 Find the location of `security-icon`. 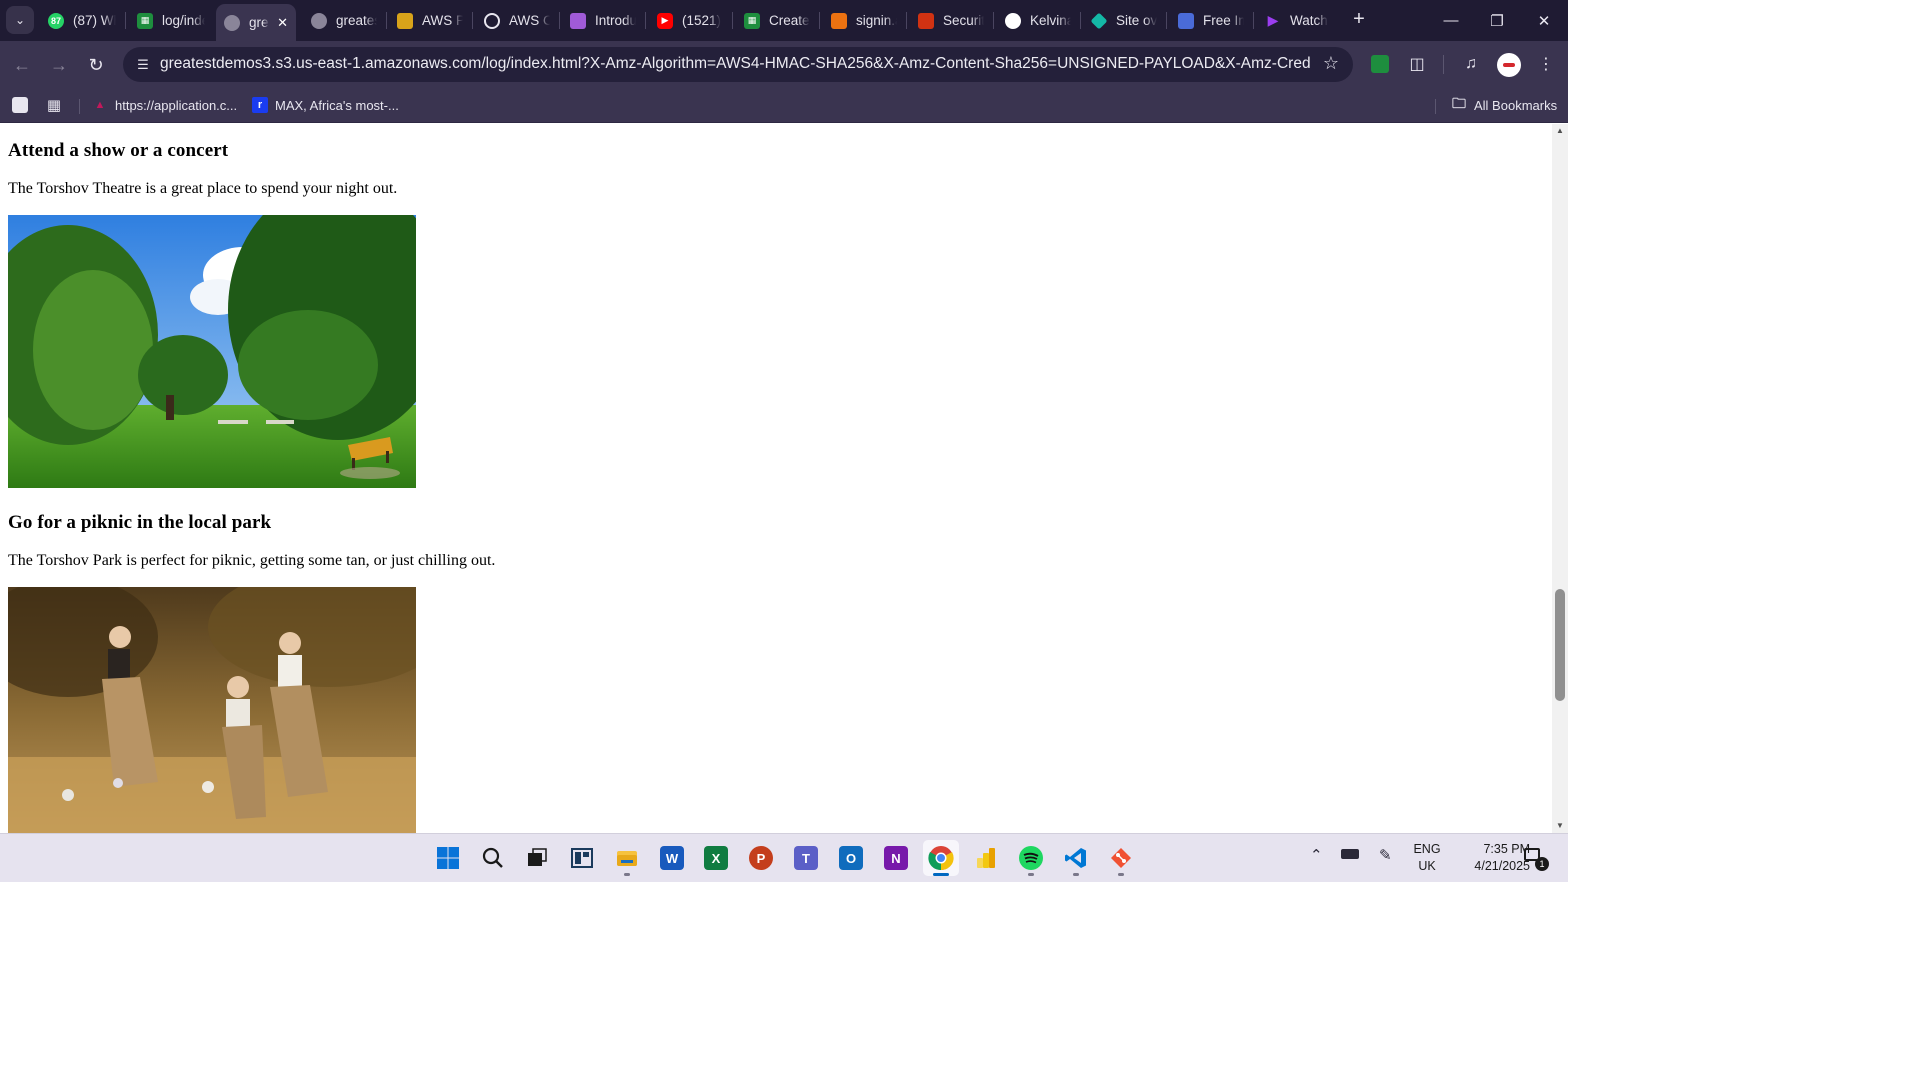

security-icon is located at coordinates (926, 20).